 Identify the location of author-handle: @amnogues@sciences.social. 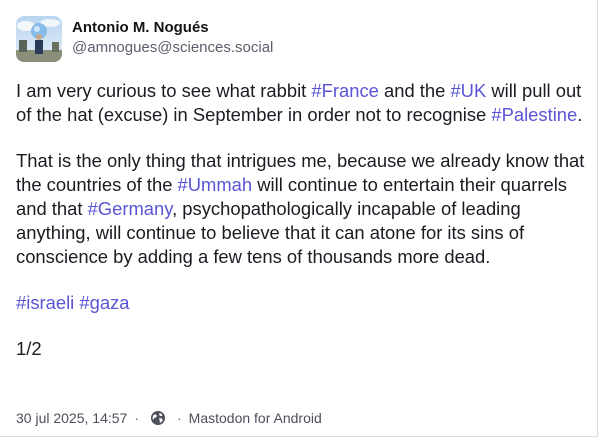
(172, 48).